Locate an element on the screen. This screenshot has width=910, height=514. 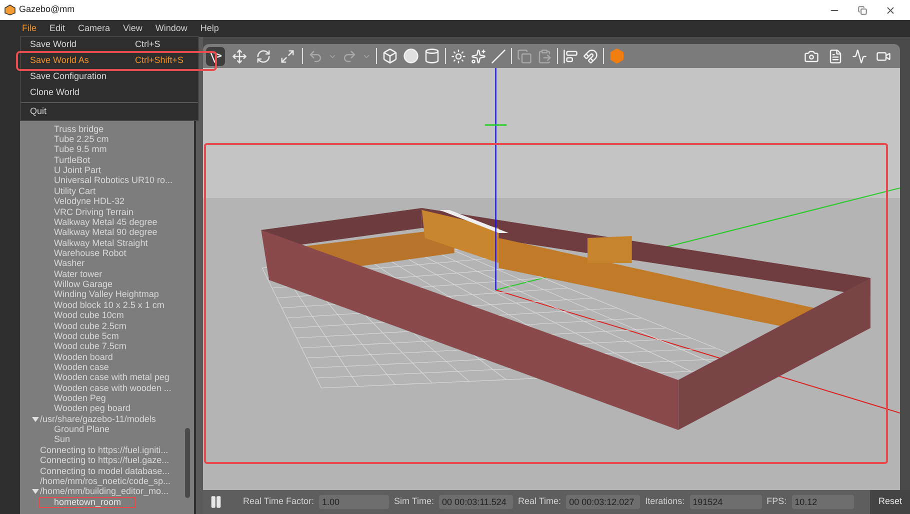
tree-item: U Joint Part is located at coordinates (78, 171).